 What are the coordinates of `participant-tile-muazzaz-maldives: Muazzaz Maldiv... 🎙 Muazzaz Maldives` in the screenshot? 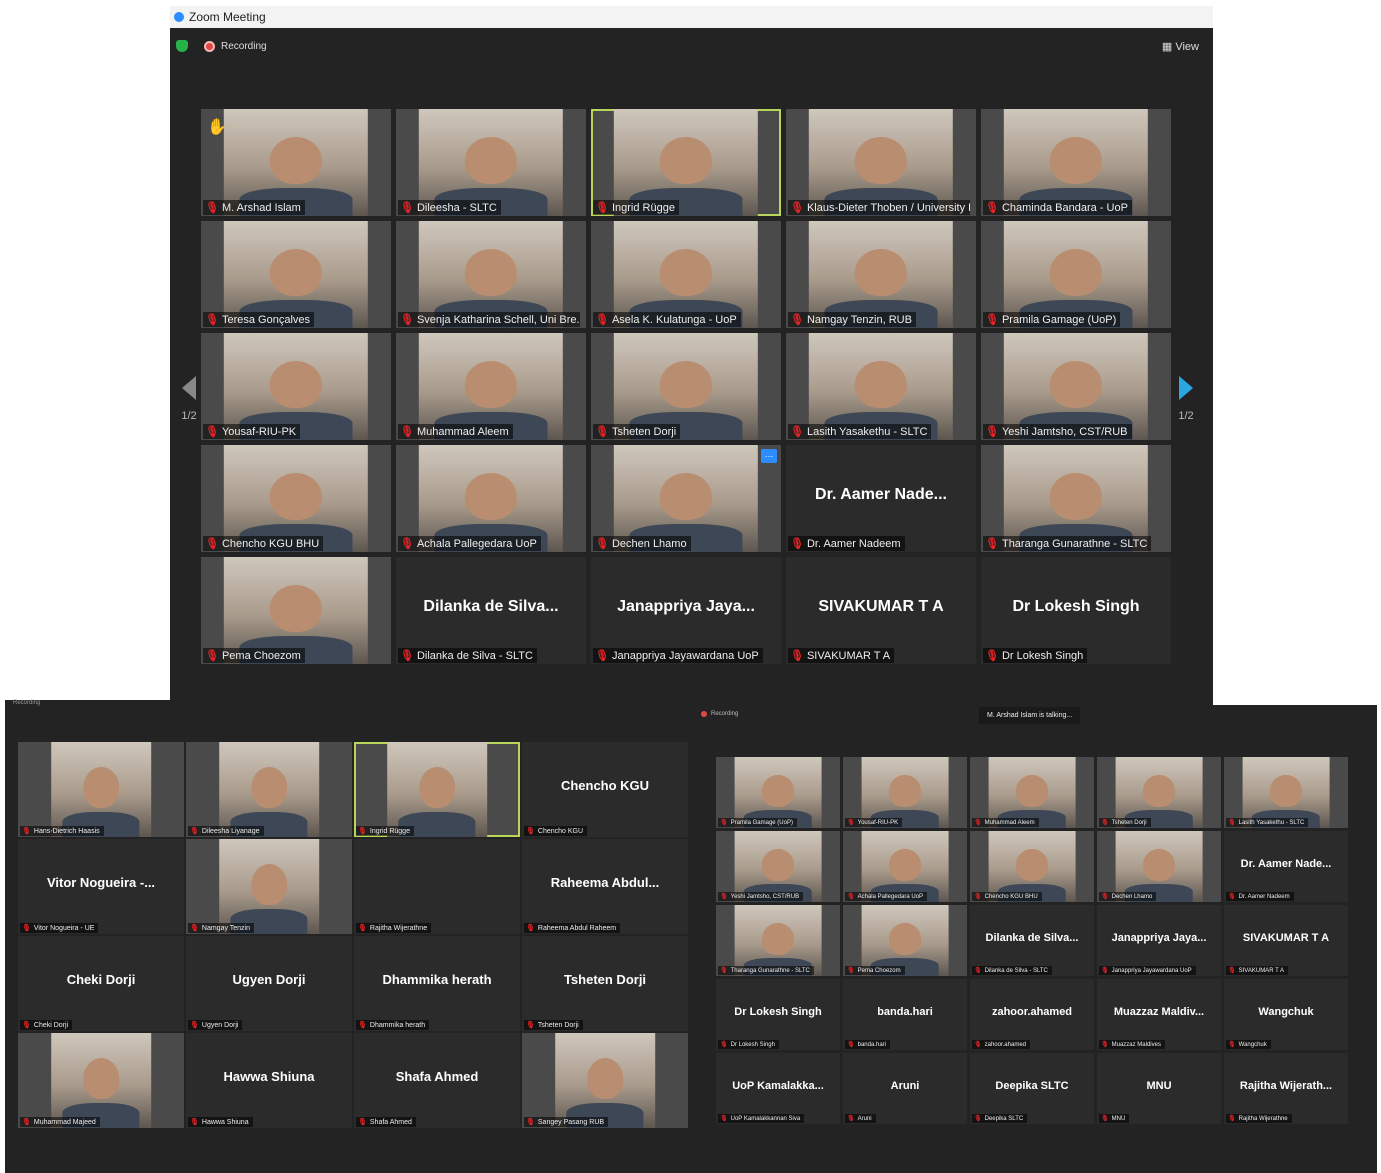 It's located at (1159, 1014).